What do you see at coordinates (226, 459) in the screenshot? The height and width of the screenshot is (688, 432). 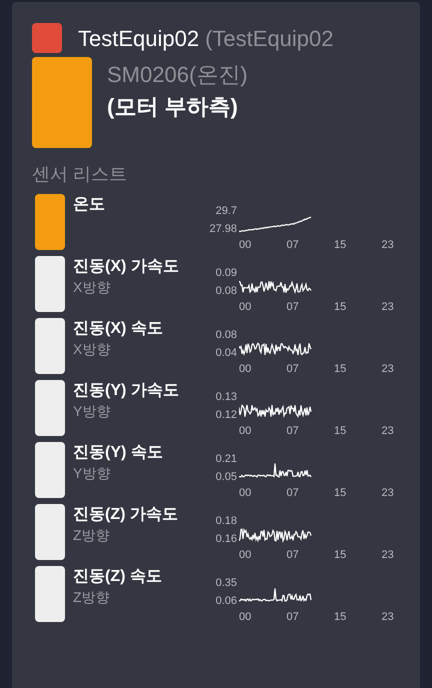 I see `max-value: 0.21` at bounding box center [226, 459].